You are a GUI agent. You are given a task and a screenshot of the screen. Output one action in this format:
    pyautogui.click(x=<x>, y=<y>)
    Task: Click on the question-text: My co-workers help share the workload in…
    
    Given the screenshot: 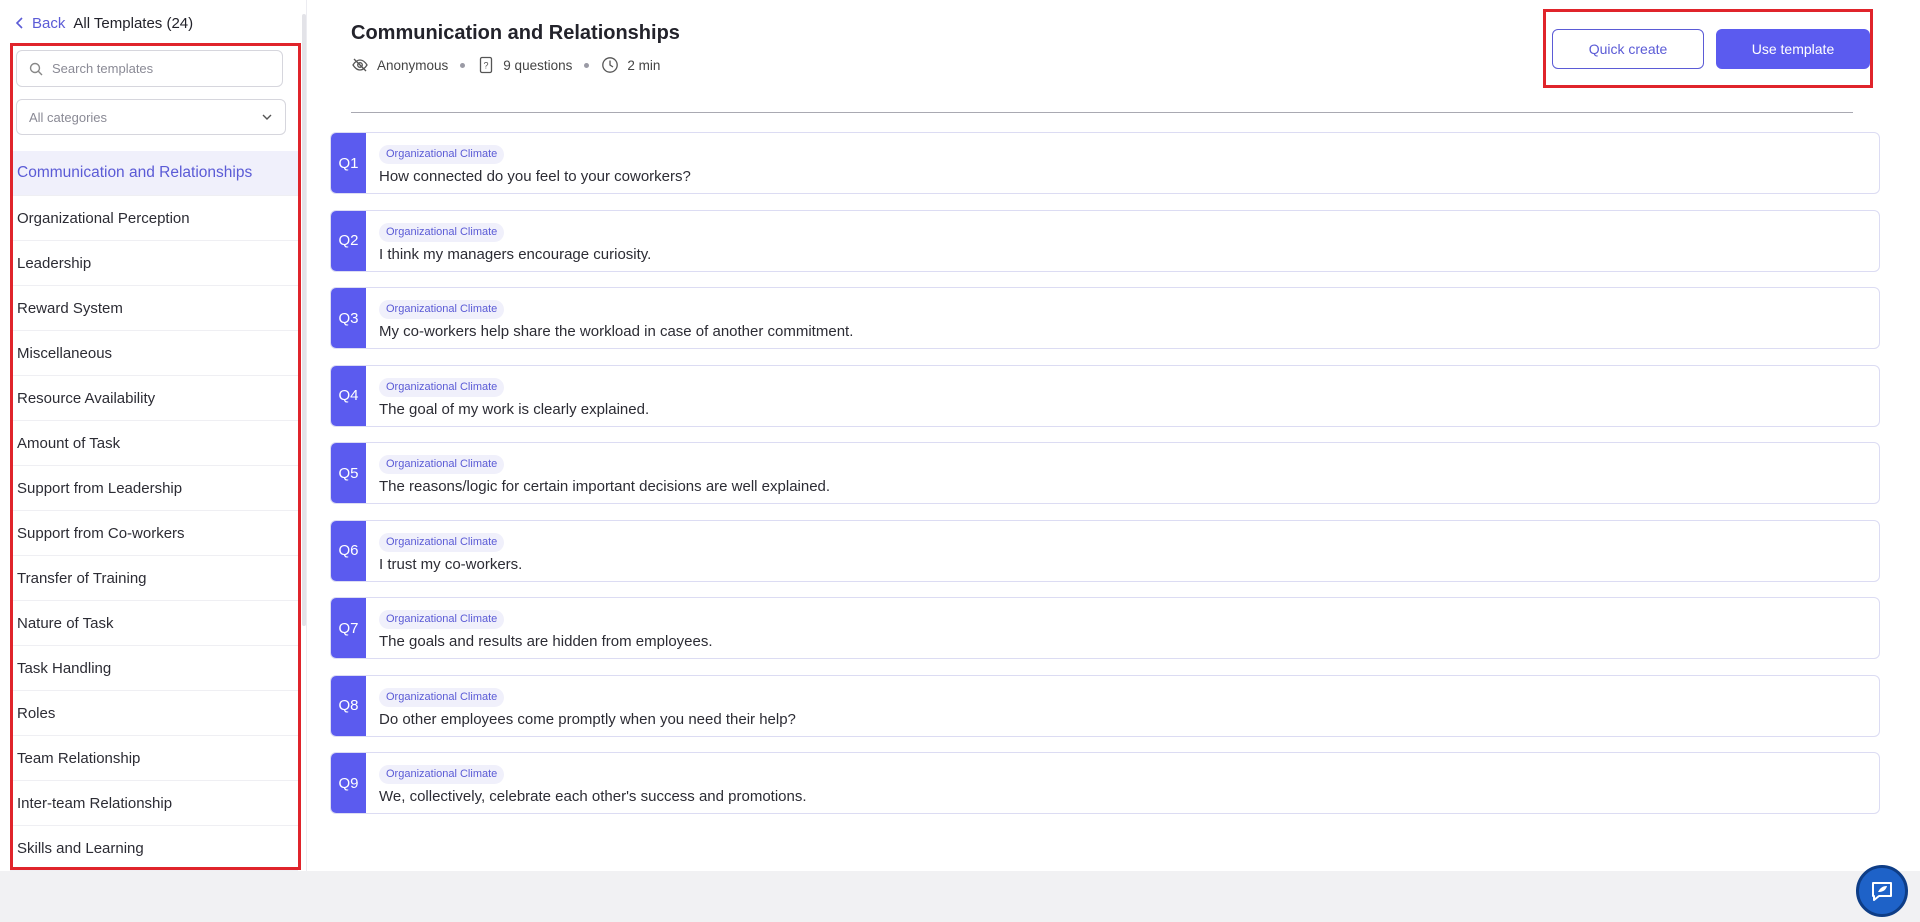 What is the action you would take?
    pyautogui.click(x=616, y=331)
    